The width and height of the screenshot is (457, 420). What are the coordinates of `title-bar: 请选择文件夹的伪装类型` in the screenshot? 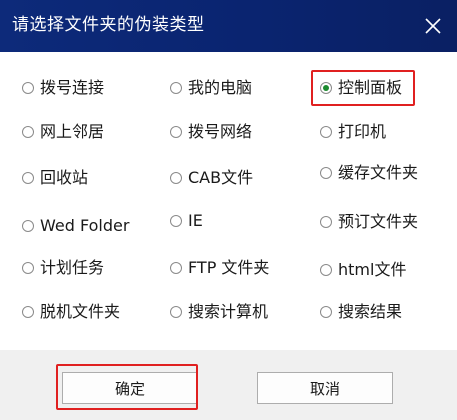 It's located at (228, 26).